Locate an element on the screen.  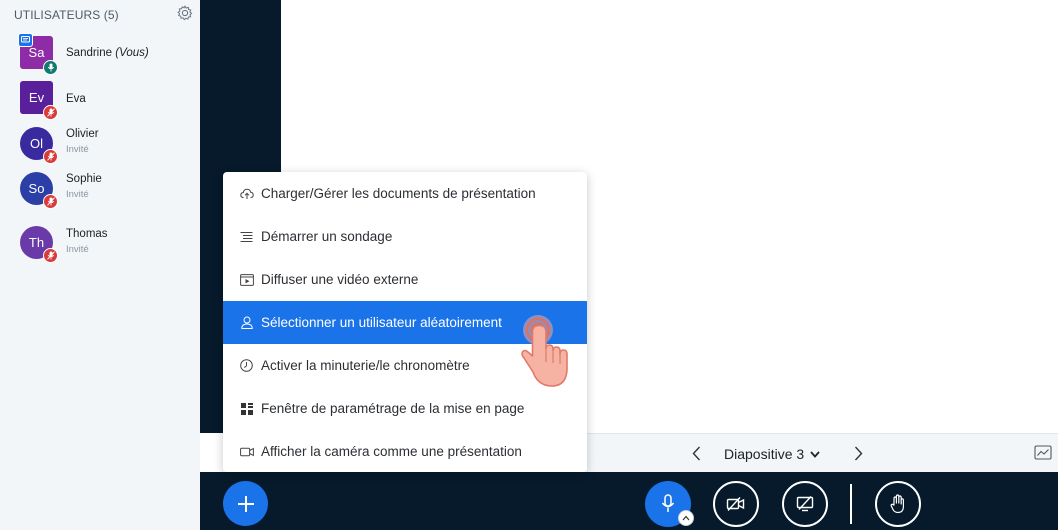
actions-plus-button is located at coordinates (245, 503).